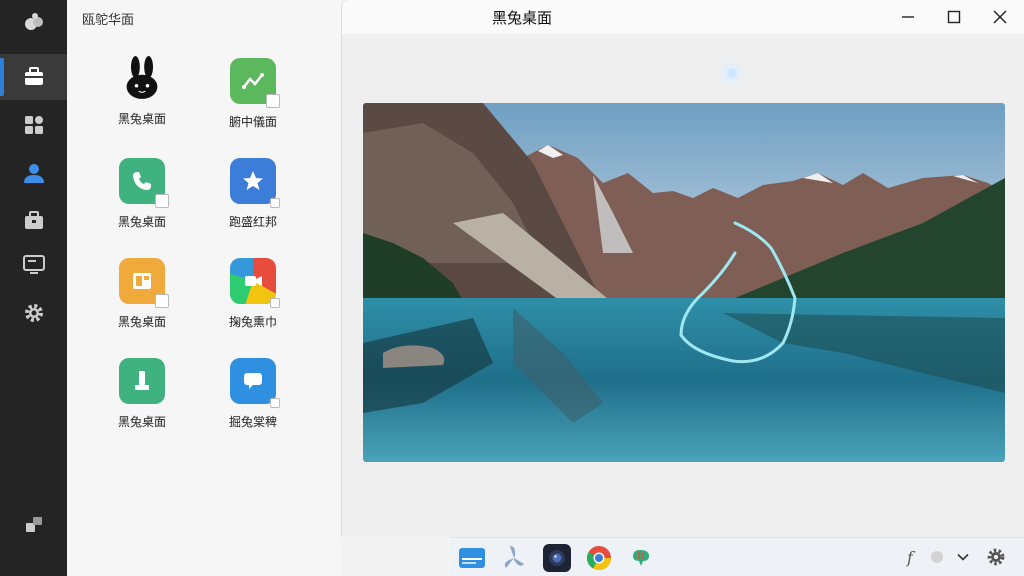  What do you see at coordinates (737, 556) in the screenshot?
I see `taskbar: f` at bounding box center [737, 556].